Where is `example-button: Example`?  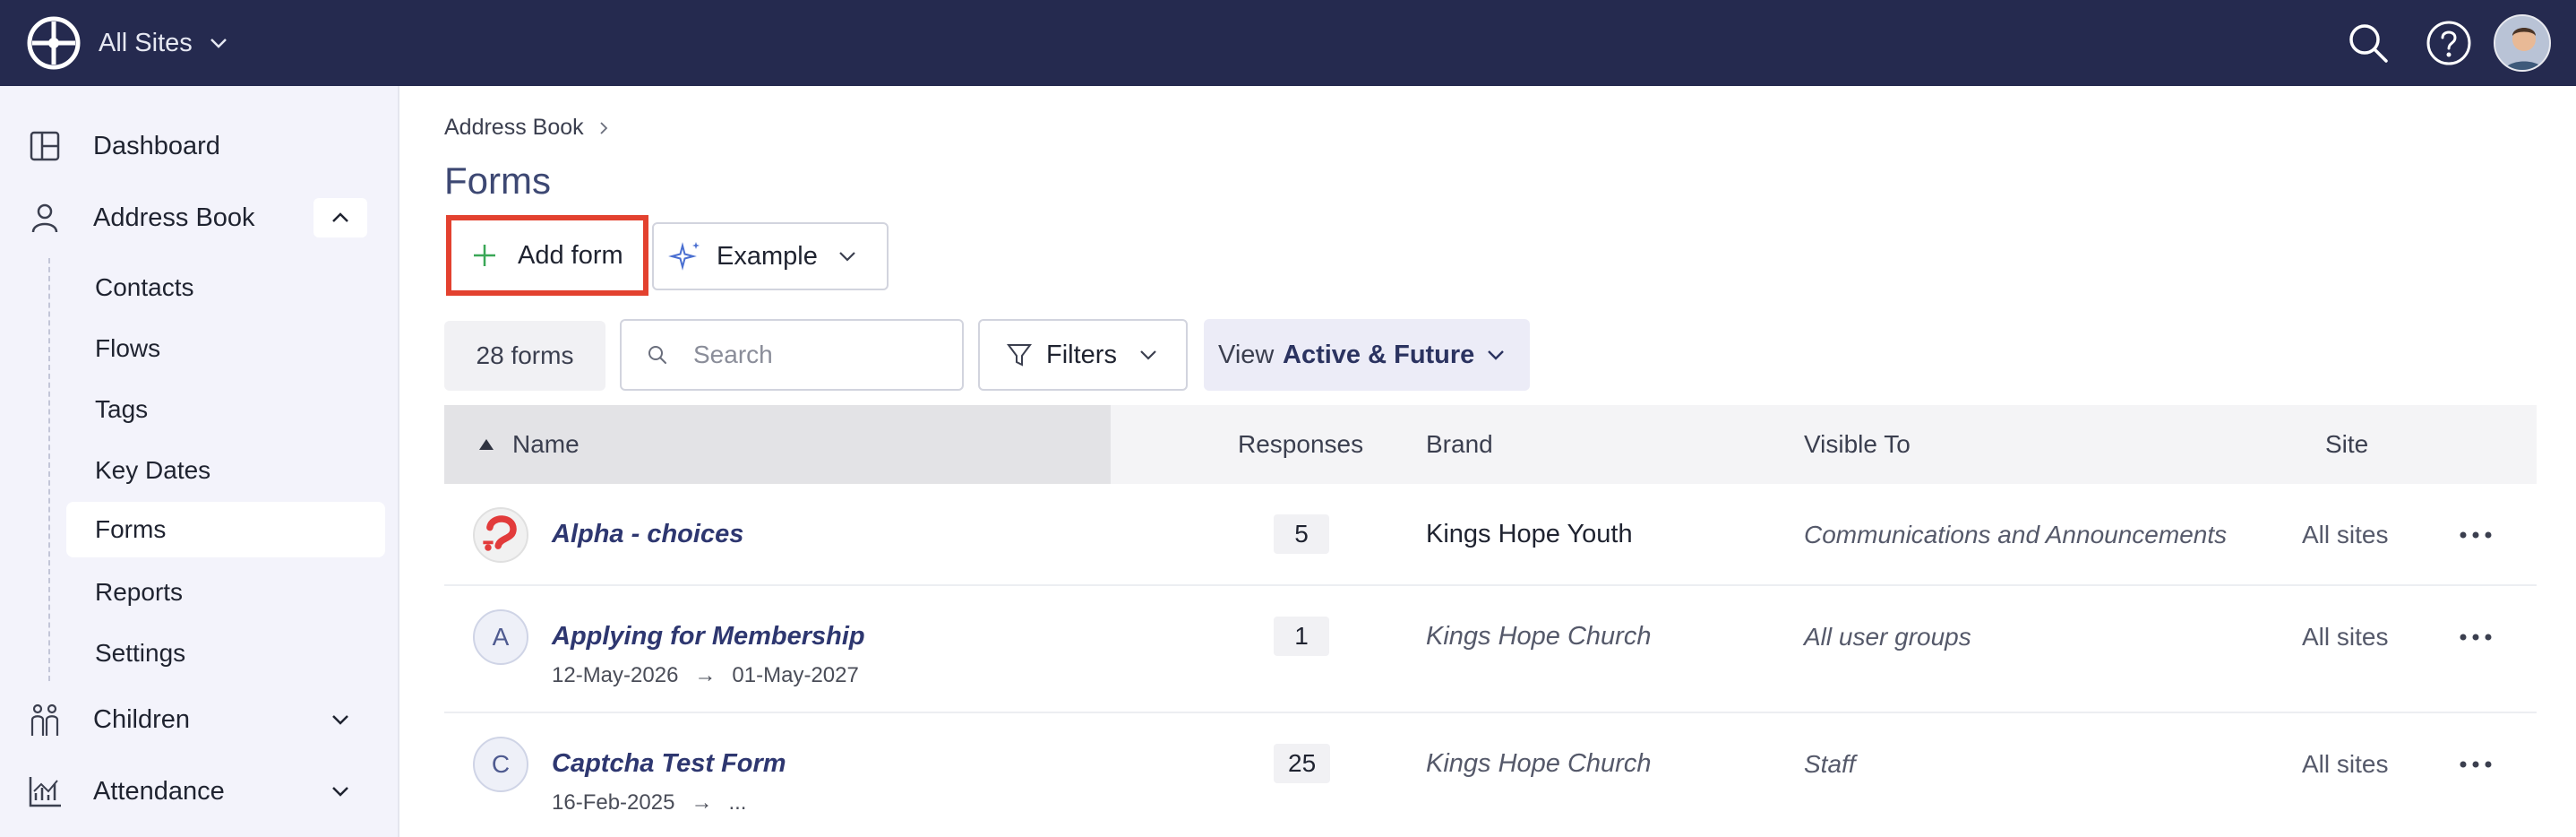
example-button: Example is located at coordinates (770, 256).